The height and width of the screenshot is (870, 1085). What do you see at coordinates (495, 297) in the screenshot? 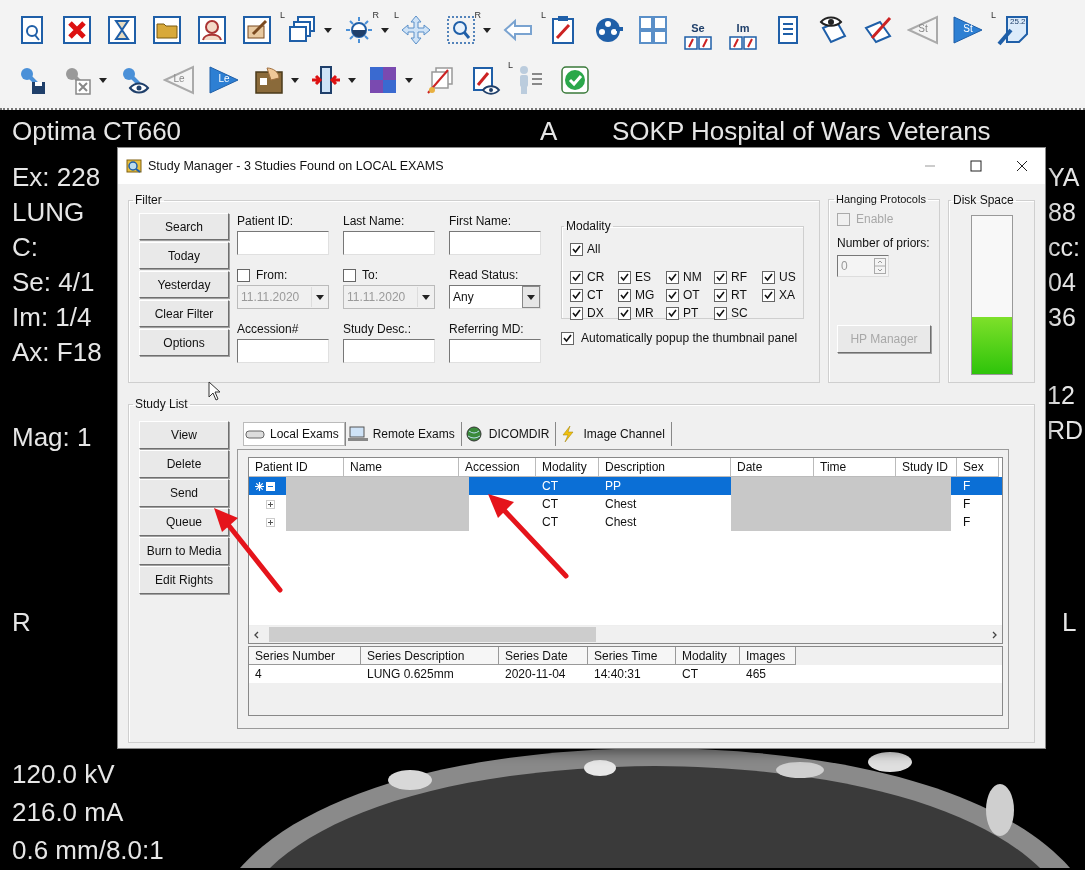
I see `dropdown: Any` at bounding box center [495, 297].